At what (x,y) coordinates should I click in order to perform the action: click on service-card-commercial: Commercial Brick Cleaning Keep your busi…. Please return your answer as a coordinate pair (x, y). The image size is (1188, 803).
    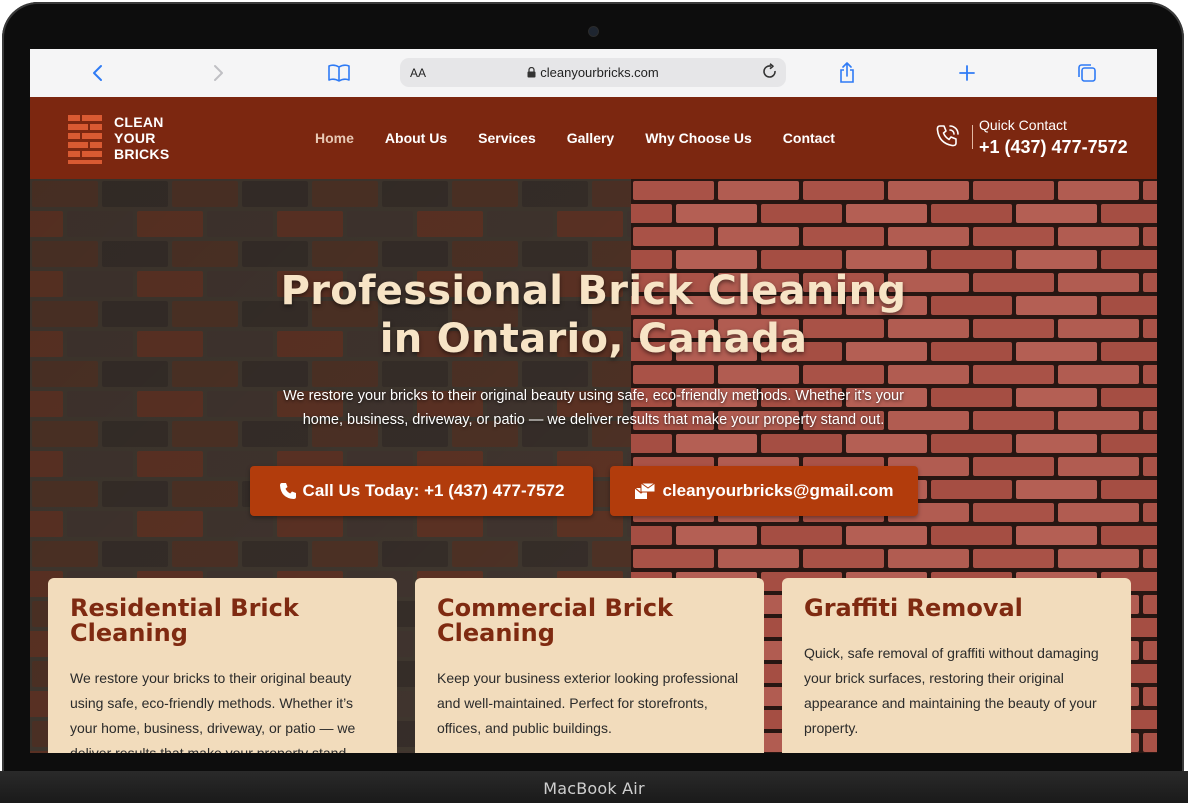
    Looking at the image, I should click on (589, 665).